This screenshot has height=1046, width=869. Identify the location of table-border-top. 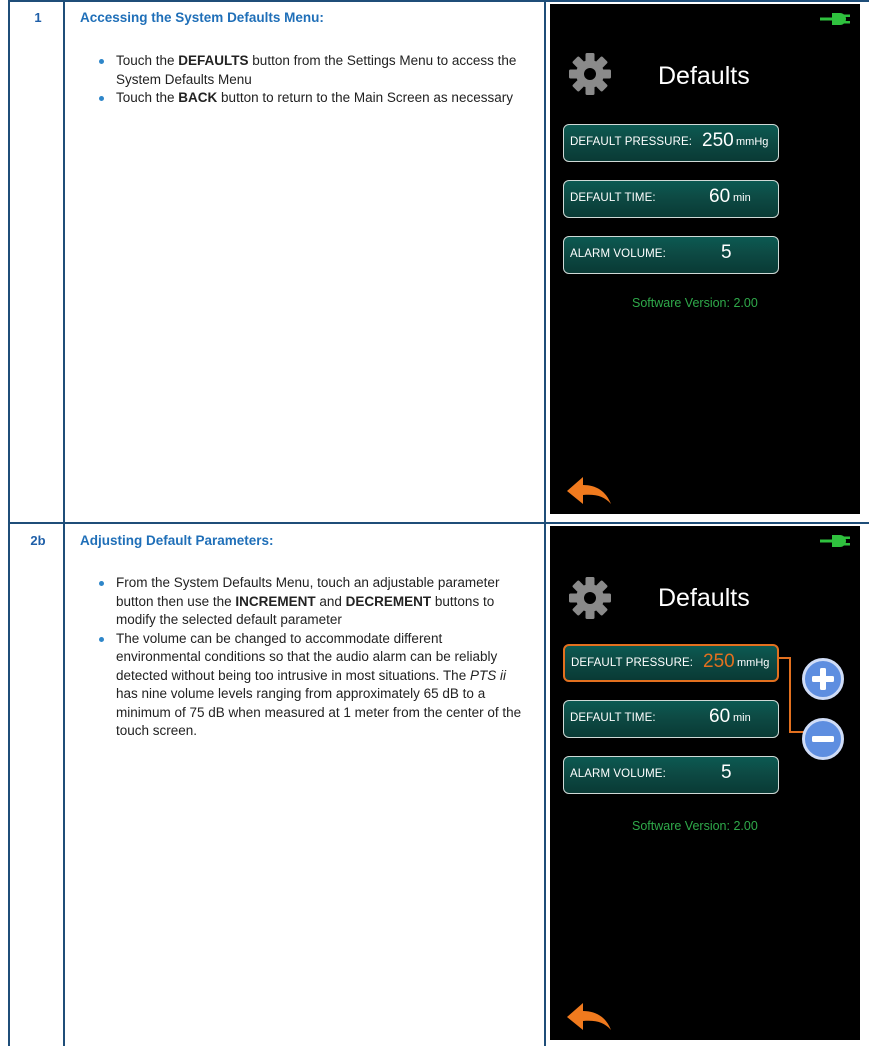
(438, 1).